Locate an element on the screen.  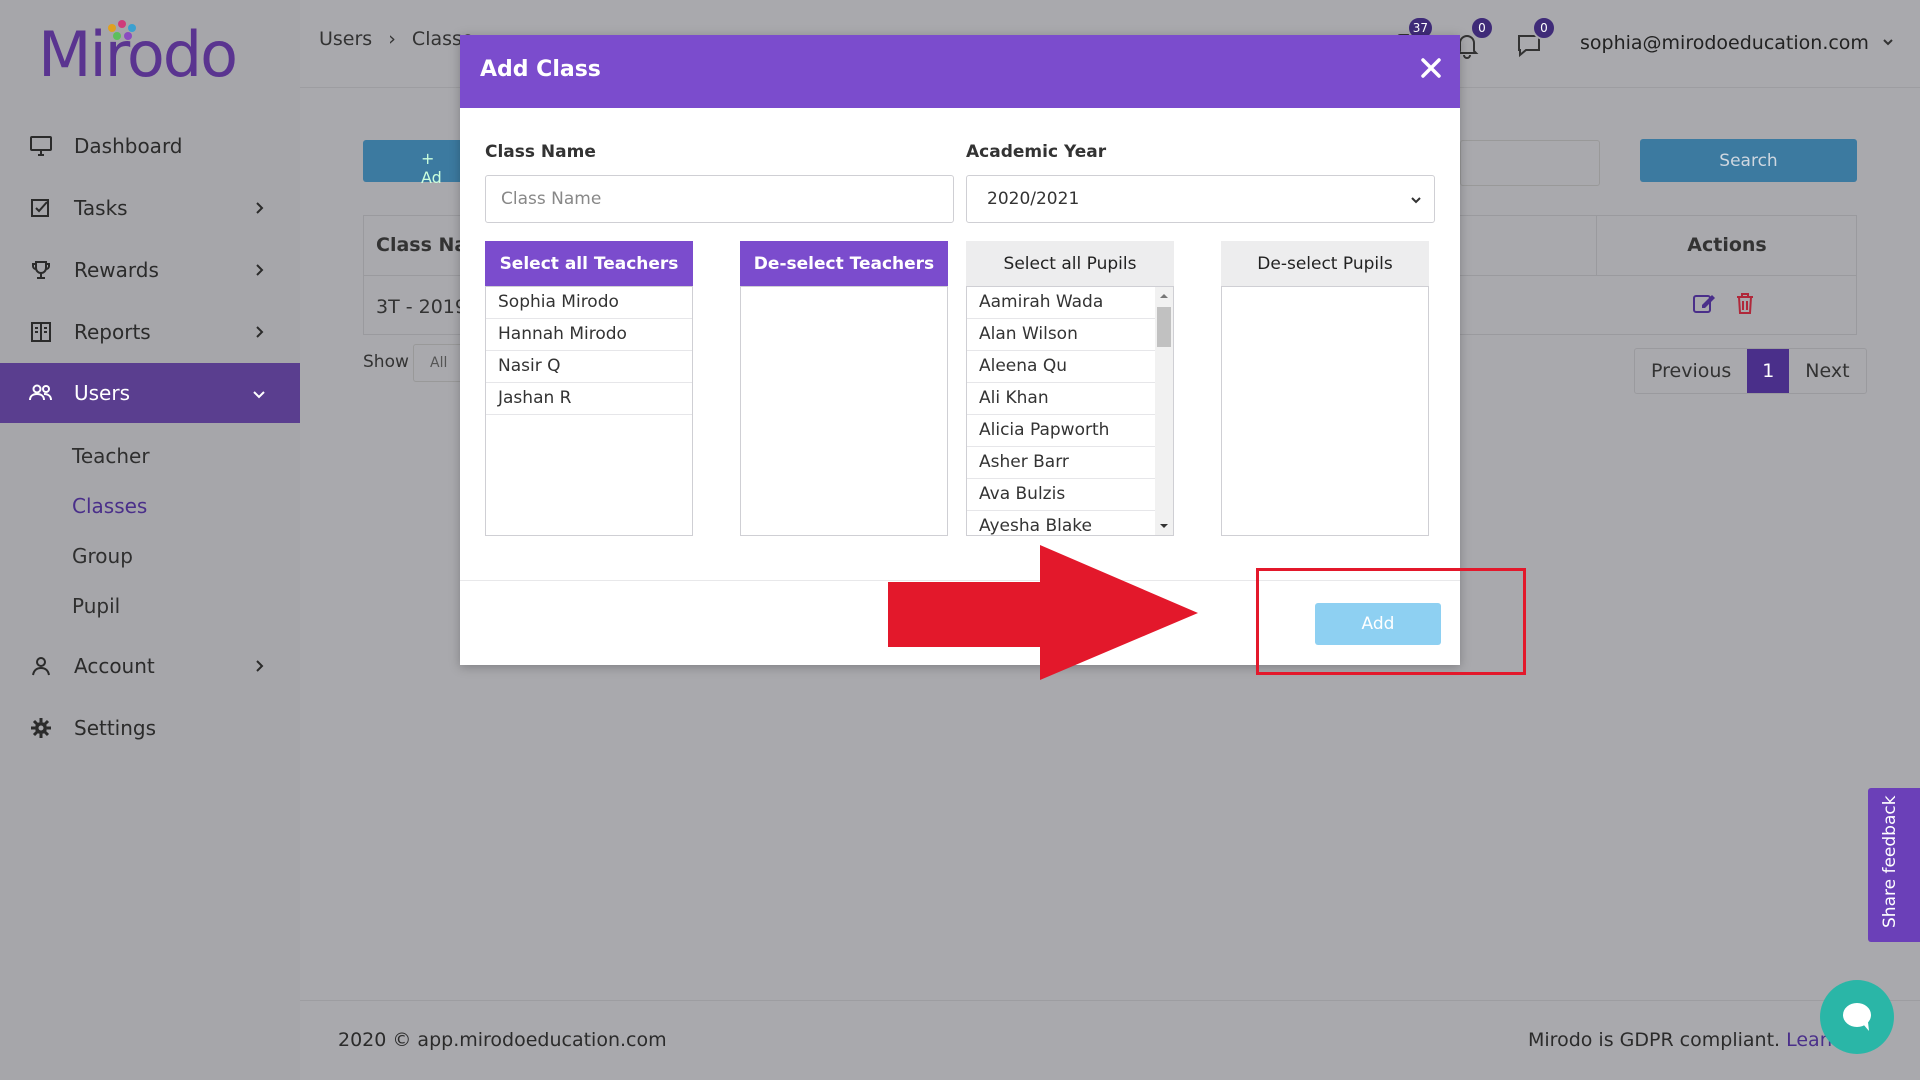
modal-title: Add Class is located at coordinates (540, 69).